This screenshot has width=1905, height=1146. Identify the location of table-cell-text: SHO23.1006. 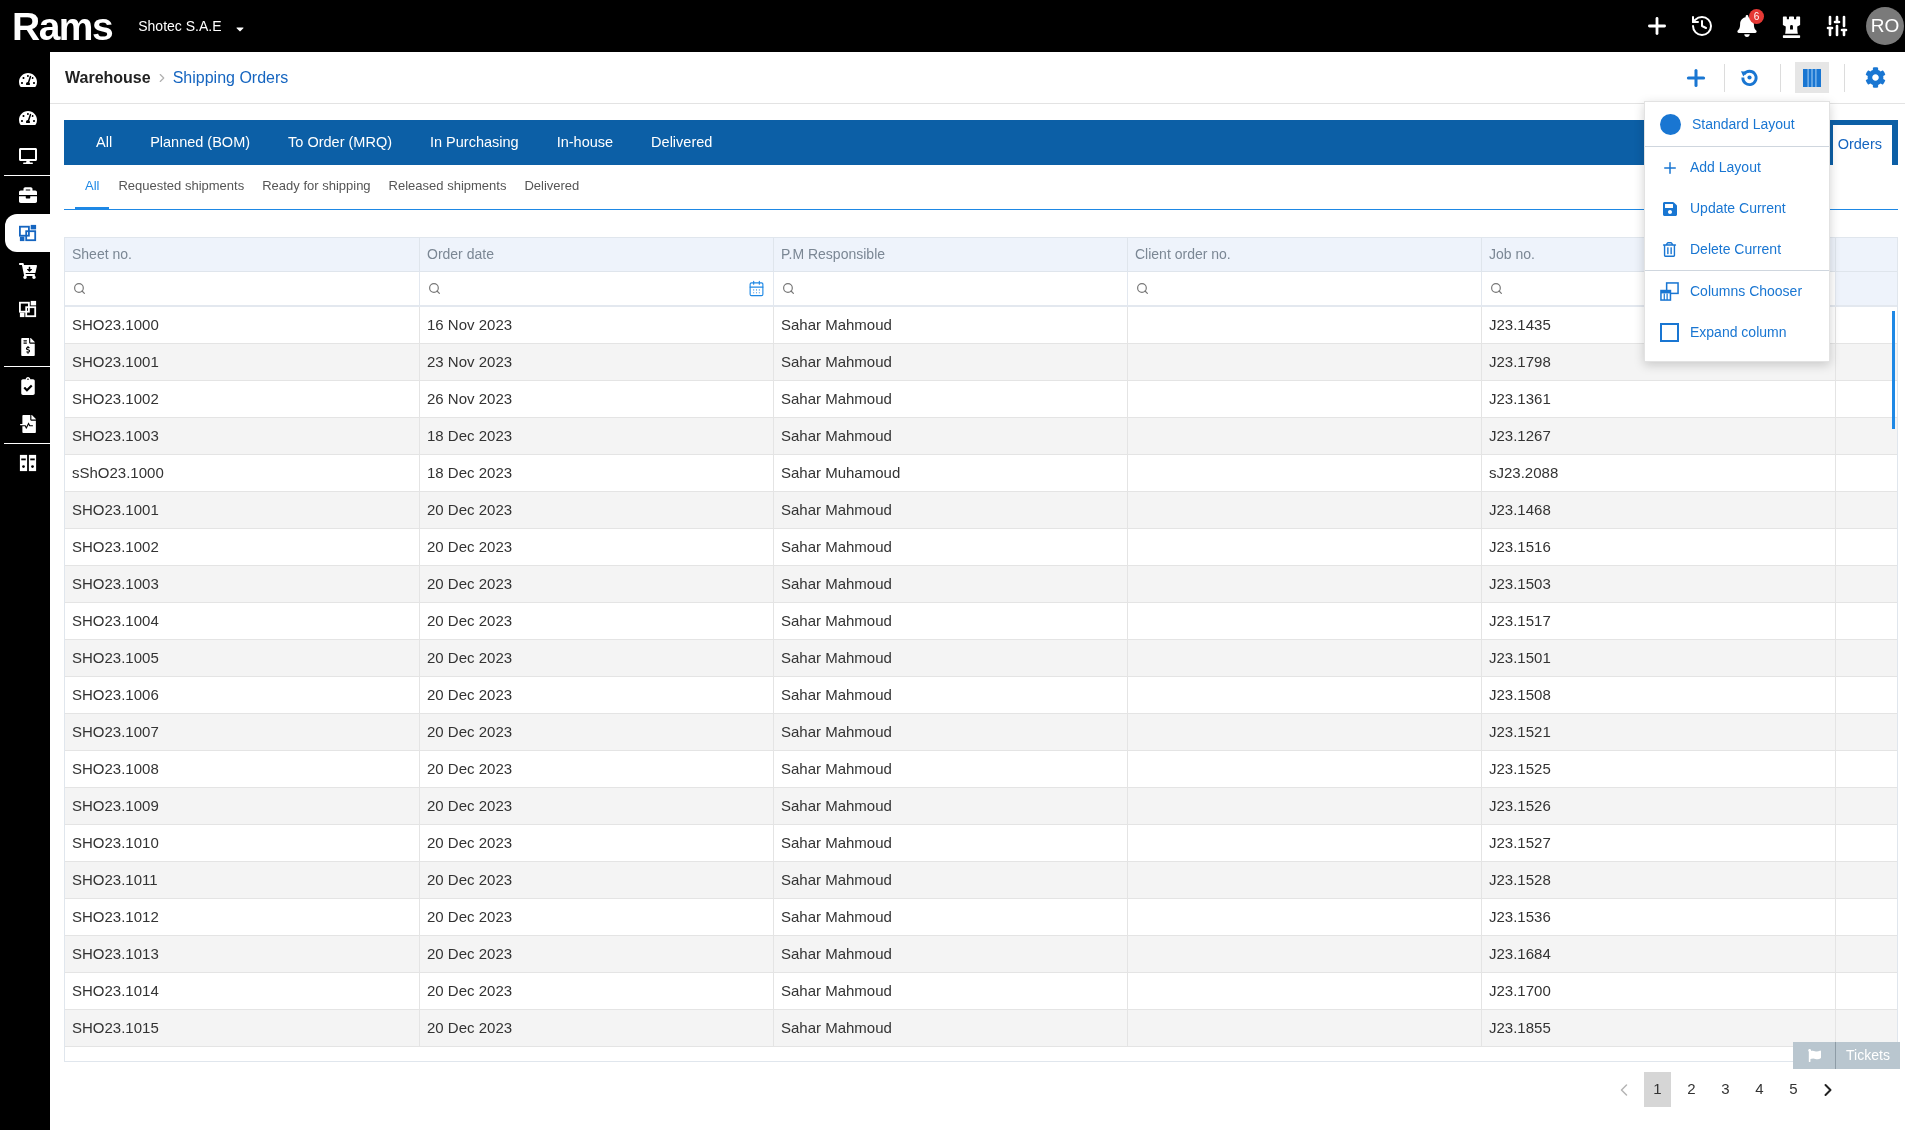
(115, 694).